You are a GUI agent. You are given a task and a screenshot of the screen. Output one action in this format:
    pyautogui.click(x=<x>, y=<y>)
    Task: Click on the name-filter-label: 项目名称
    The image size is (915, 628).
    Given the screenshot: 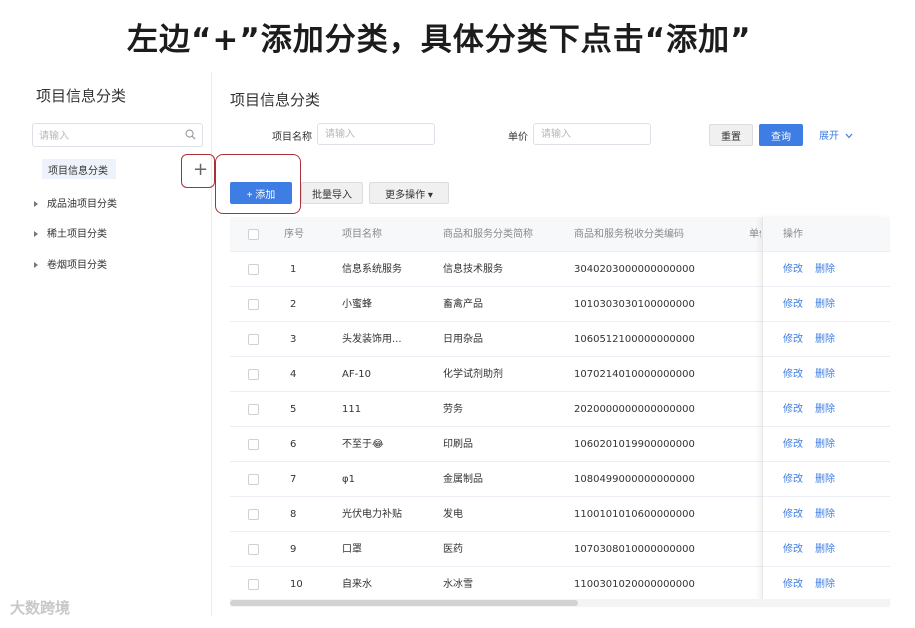 What is the action you would take?
    pyautogui.click(x=292, y=137)
    